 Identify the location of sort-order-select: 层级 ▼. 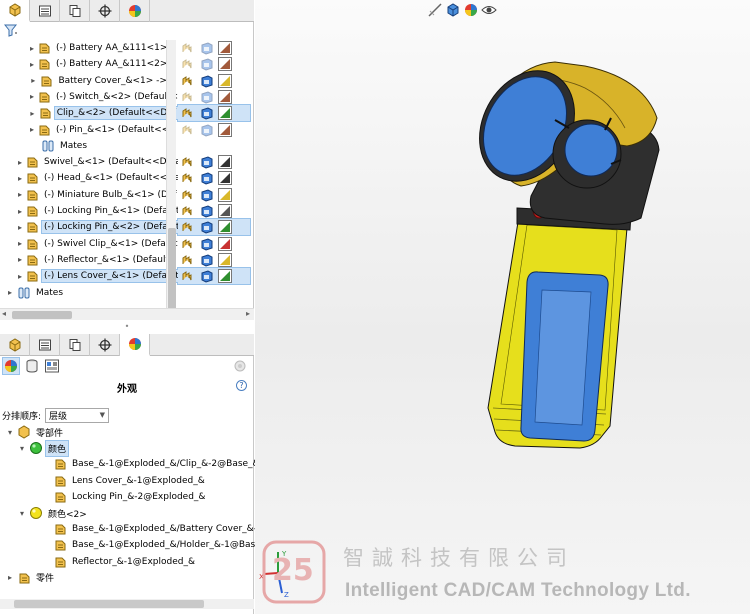
(77, 415).